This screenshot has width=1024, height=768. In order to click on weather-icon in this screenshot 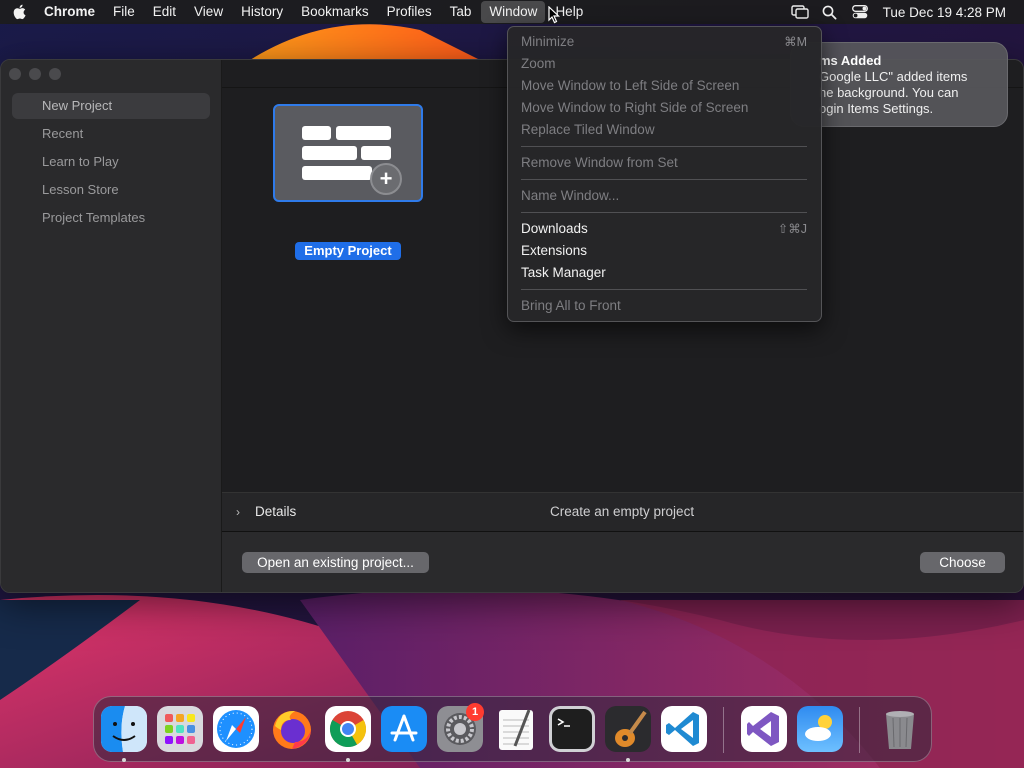, I will do `click(820, 729)`.